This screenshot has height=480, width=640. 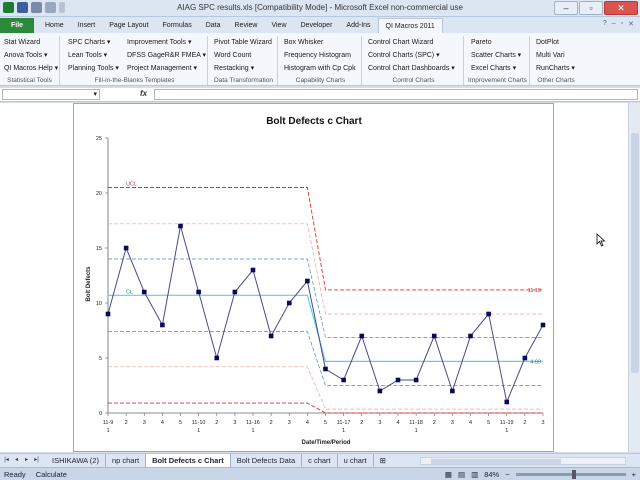 I want to click on planning-tools-button: Planning Tools ▾, so click(x=93, y=68).